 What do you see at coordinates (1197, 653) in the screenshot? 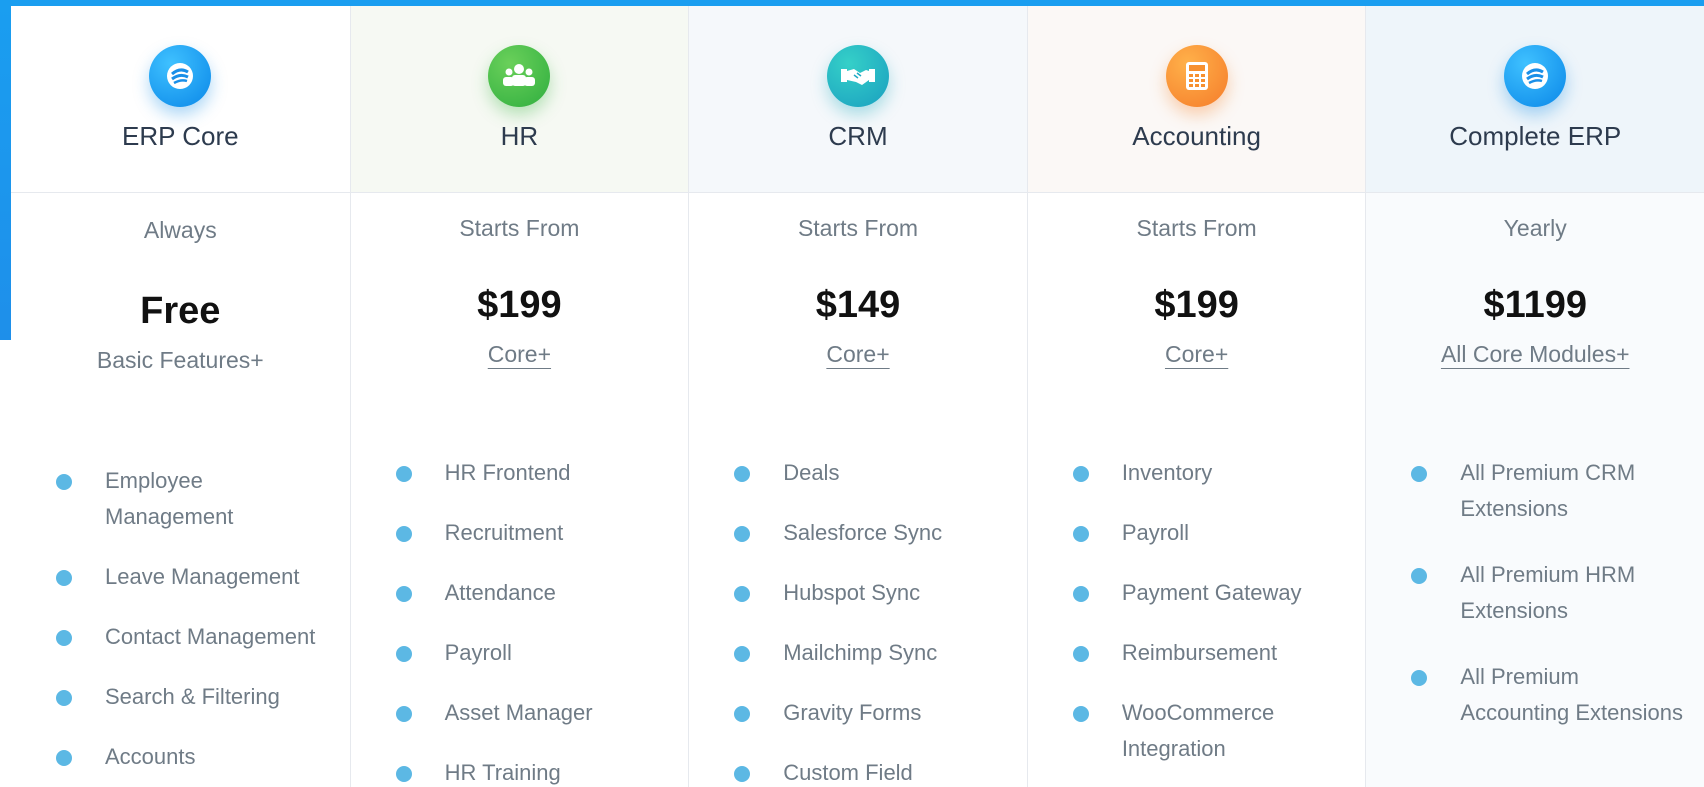
I see `feature-item: Reimbursement` at bounding box center [1197, 653].